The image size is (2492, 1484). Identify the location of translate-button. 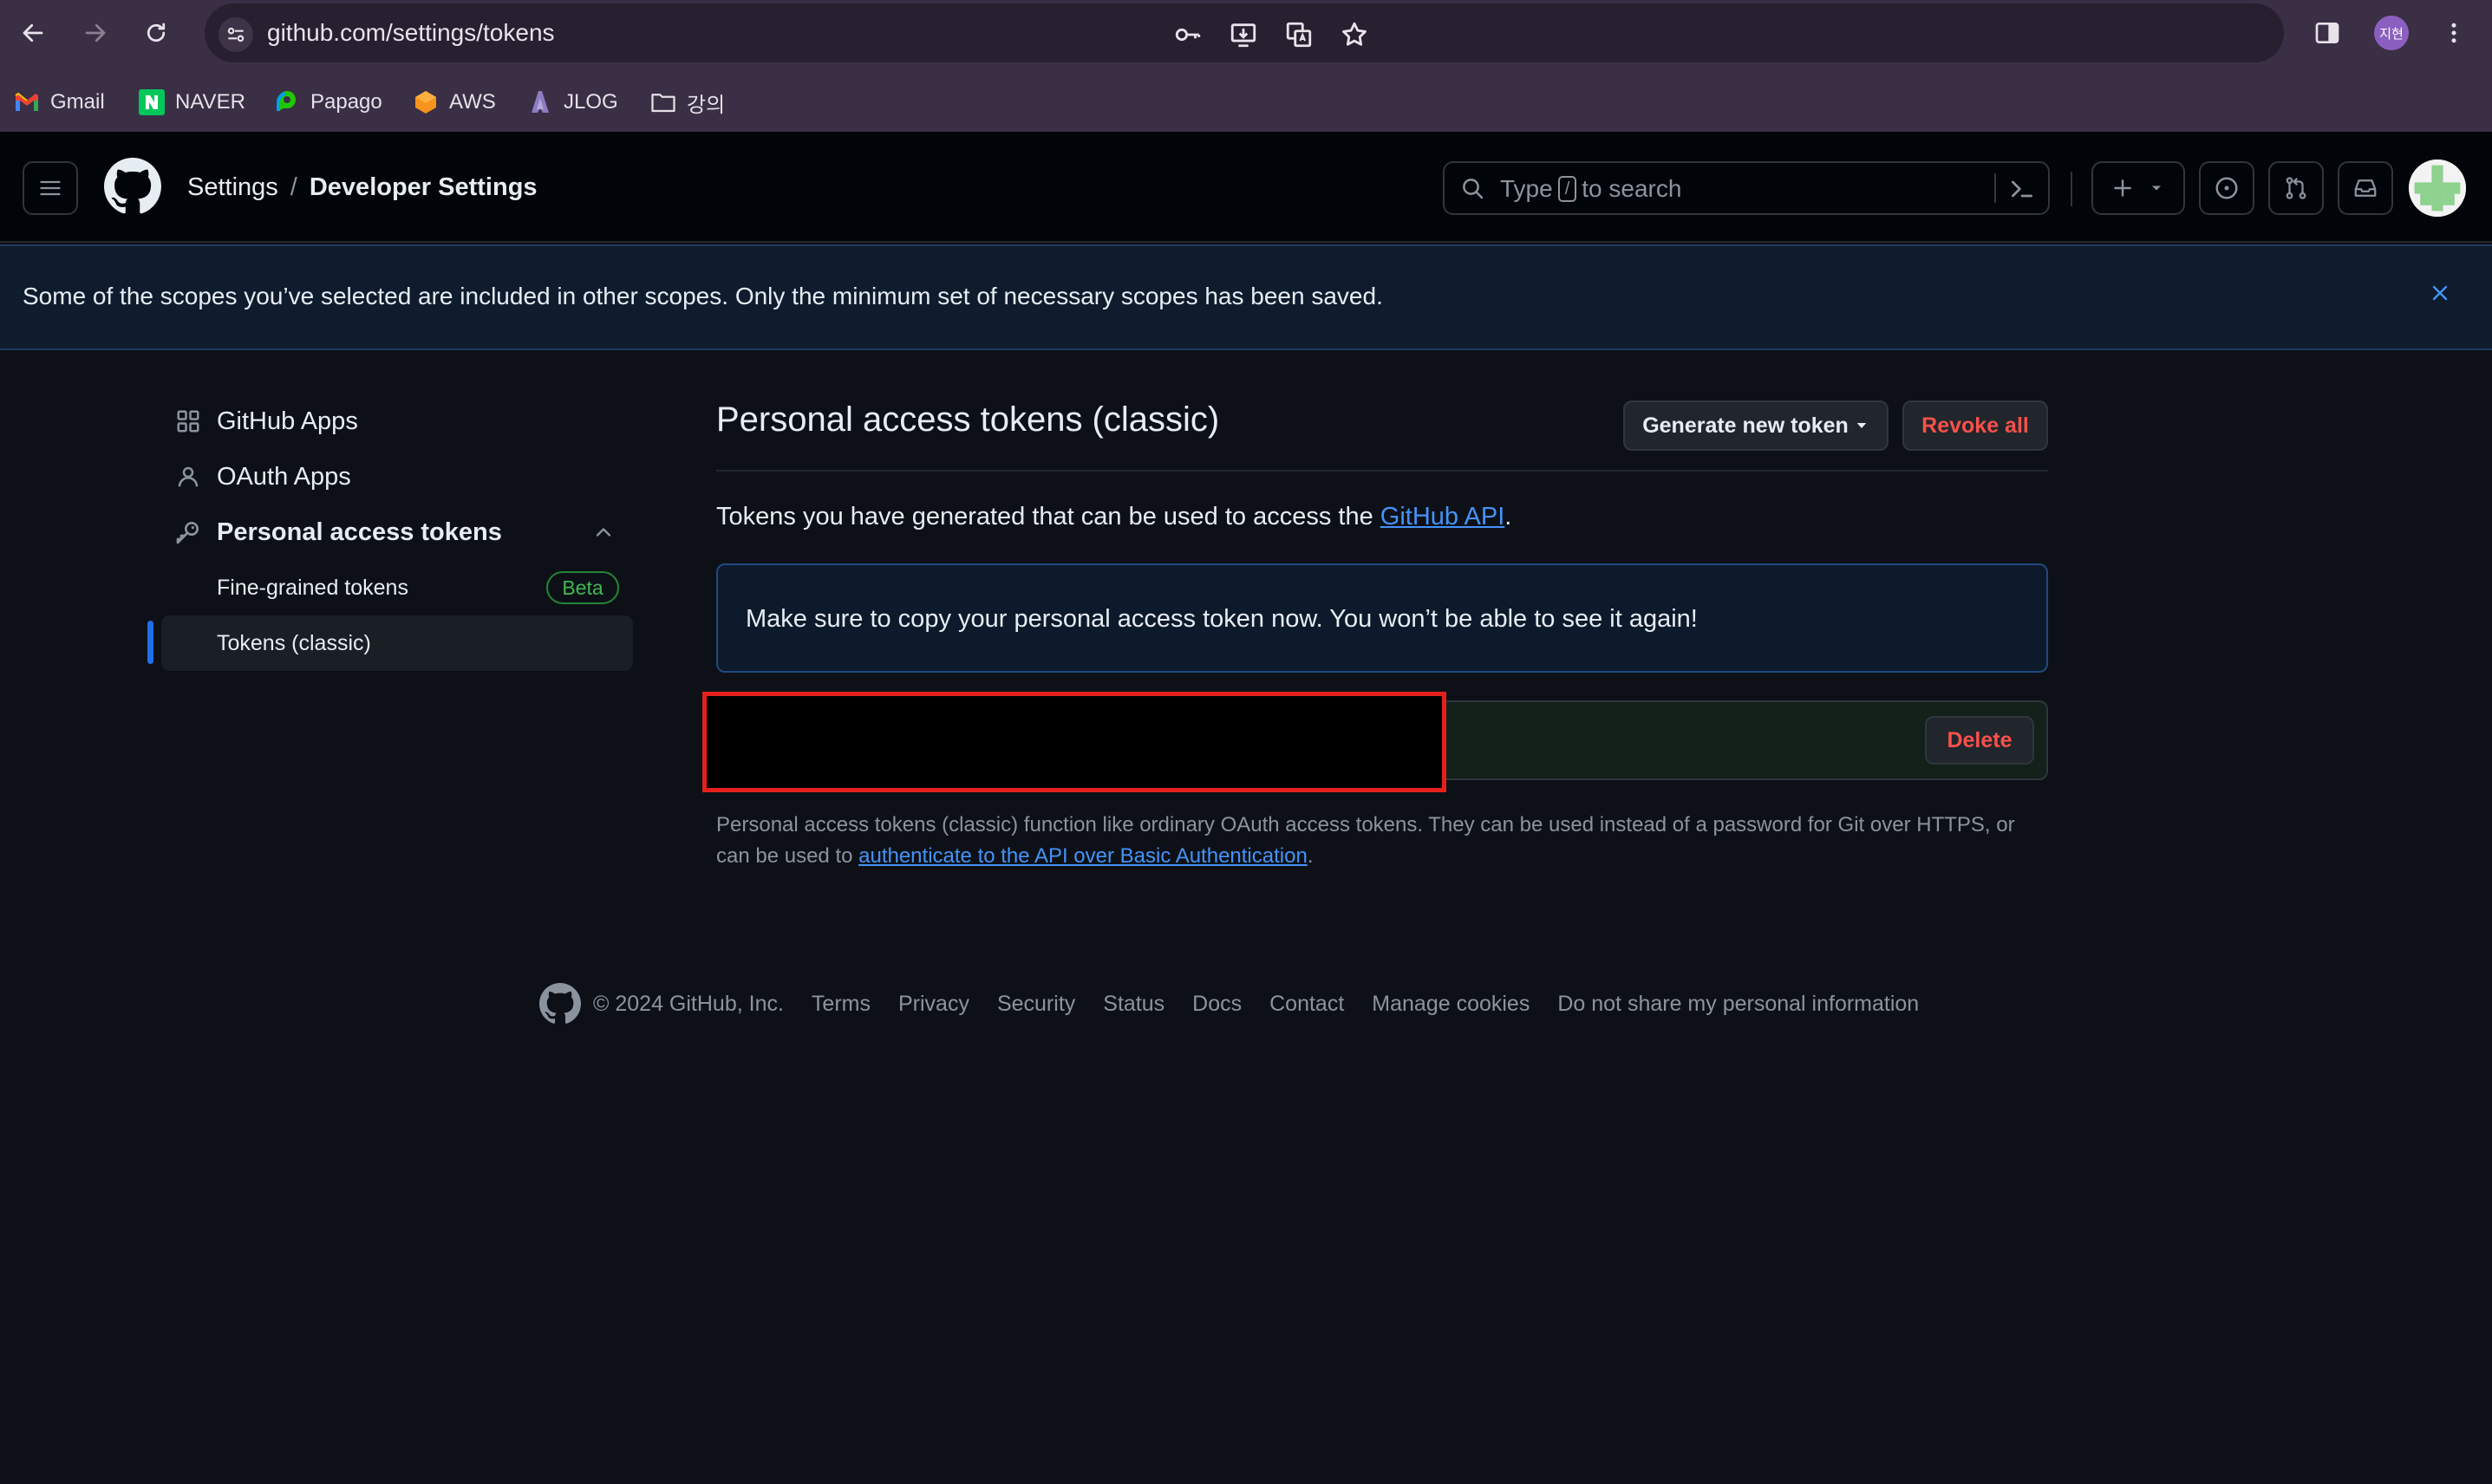
(1299, 34).